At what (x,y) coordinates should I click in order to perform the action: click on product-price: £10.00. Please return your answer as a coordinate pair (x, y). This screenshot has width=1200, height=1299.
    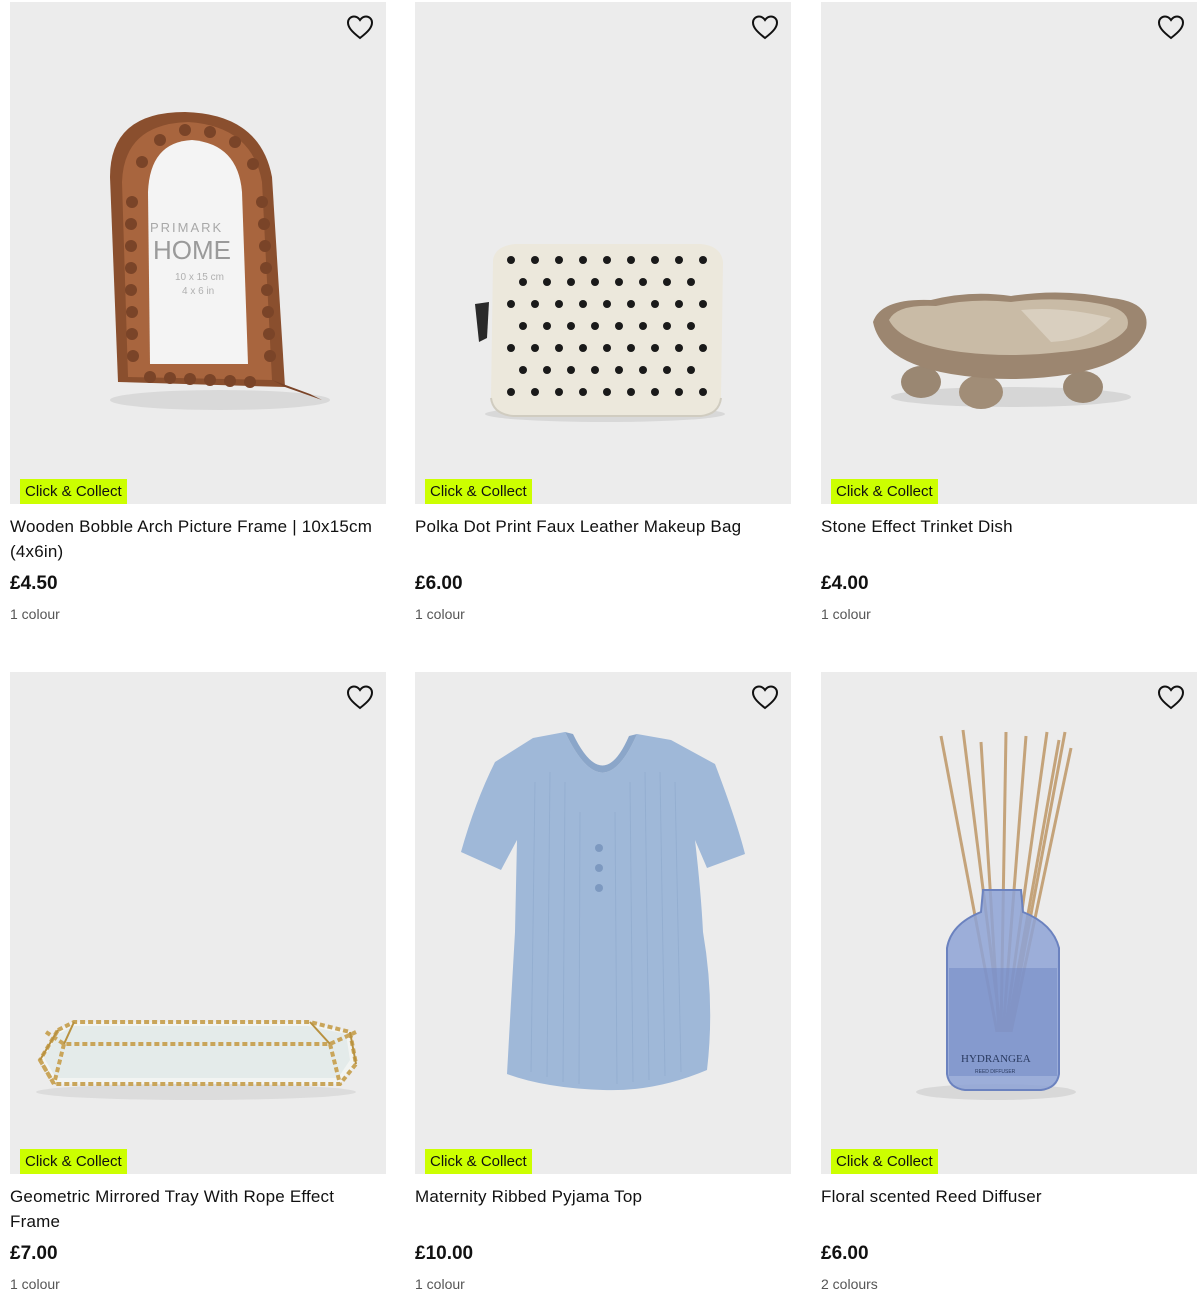
    Looking at the image, I should click on (444, 1253).